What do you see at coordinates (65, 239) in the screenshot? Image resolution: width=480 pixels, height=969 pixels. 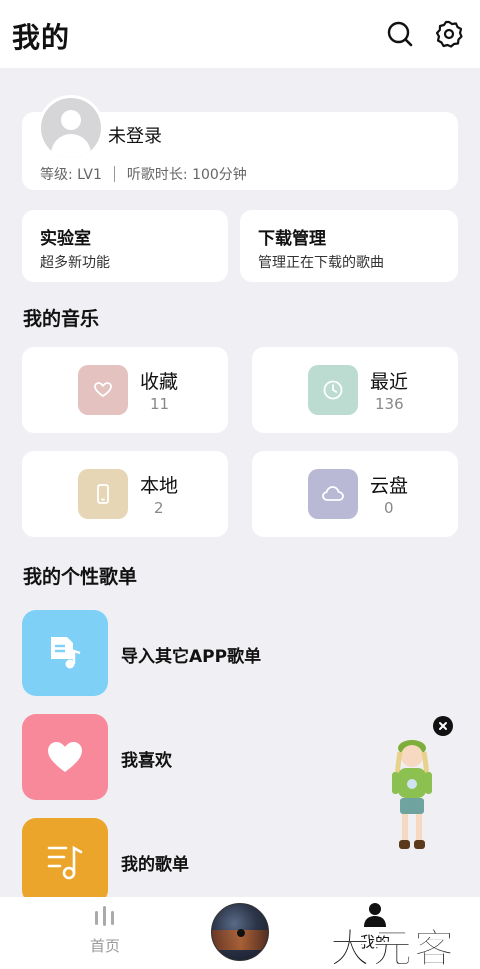 I see `lab-title: 实验室` at bounding box center [65, 239].